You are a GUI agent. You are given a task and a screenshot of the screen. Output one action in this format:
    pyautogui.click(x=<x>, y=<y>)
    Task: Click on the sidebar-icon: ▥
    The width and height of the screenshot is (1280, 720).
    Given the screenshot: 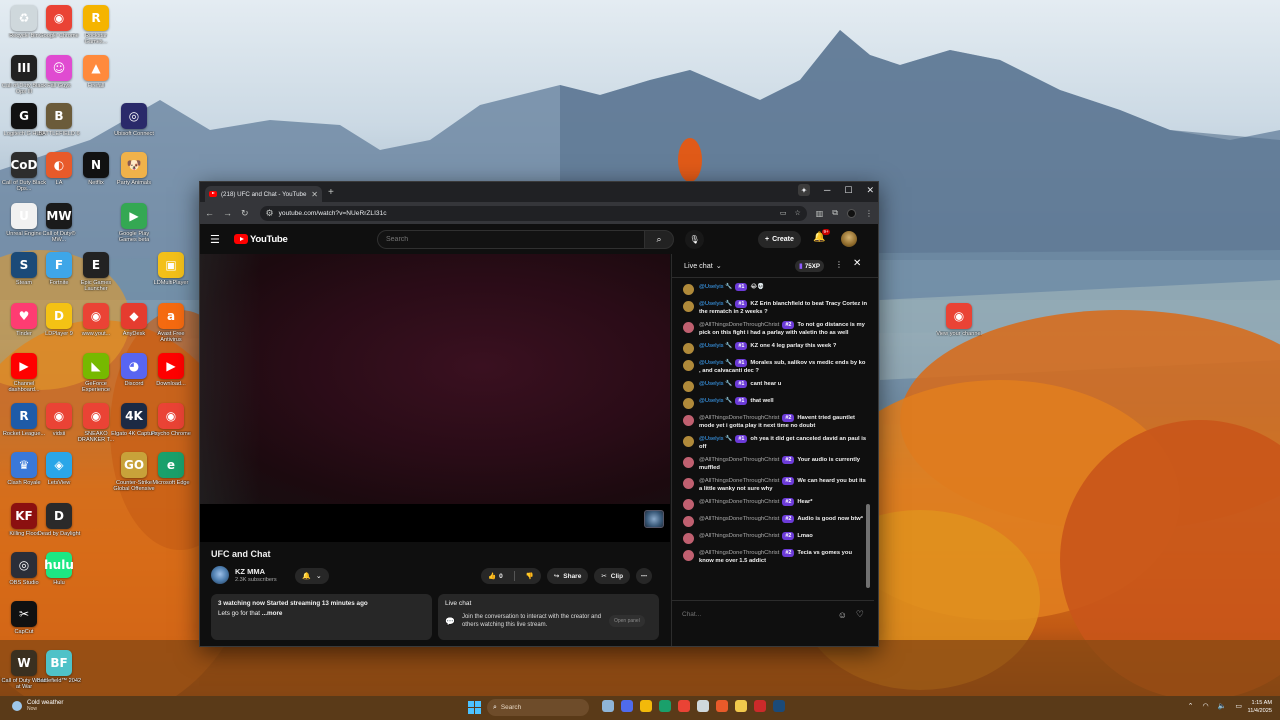 What is the action you would take?
    pyautogui.click(x=820, y=213)
    